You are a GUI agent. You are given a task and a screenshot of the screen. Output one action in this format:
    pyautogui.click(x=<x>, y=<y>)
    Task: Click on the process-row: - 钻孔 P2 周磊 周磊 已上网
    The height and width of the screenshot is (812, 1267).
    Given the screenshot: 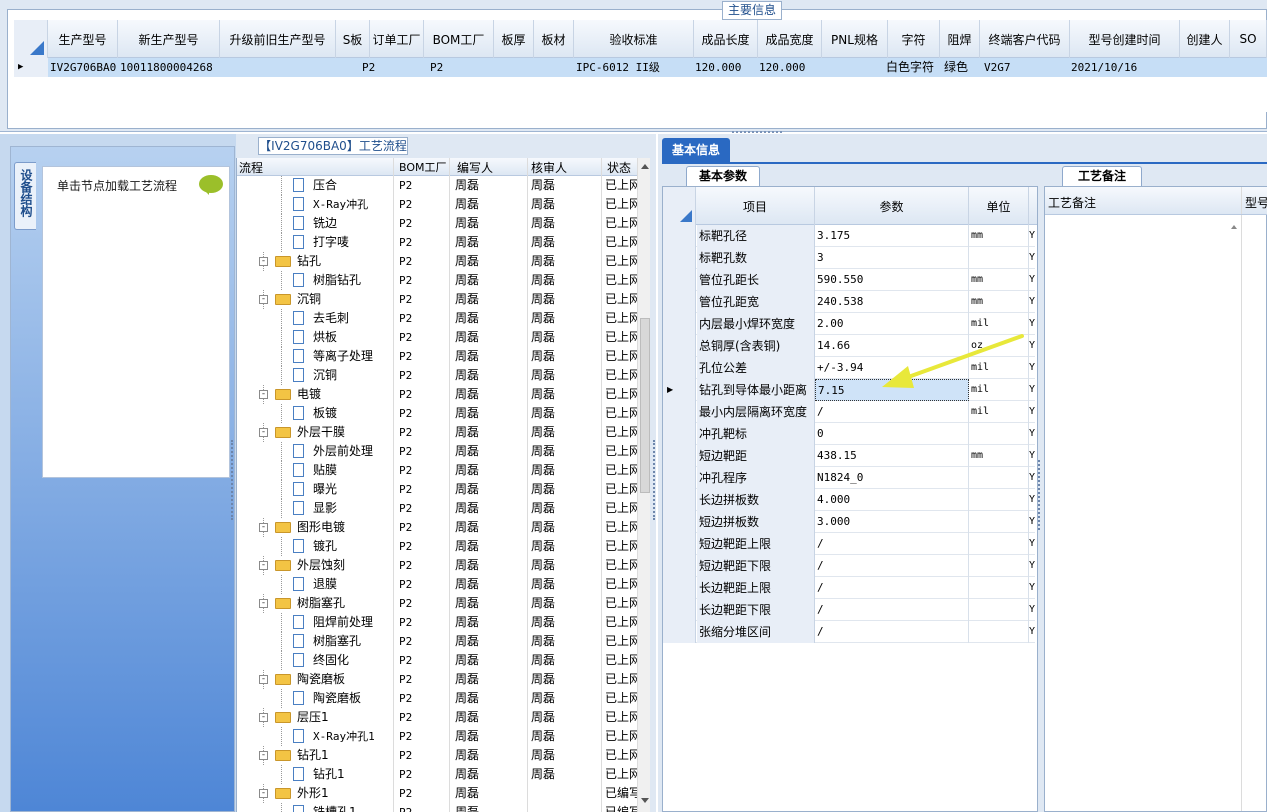 What is the action you would take?
    pyautogui.click(x=437, y=261)
    